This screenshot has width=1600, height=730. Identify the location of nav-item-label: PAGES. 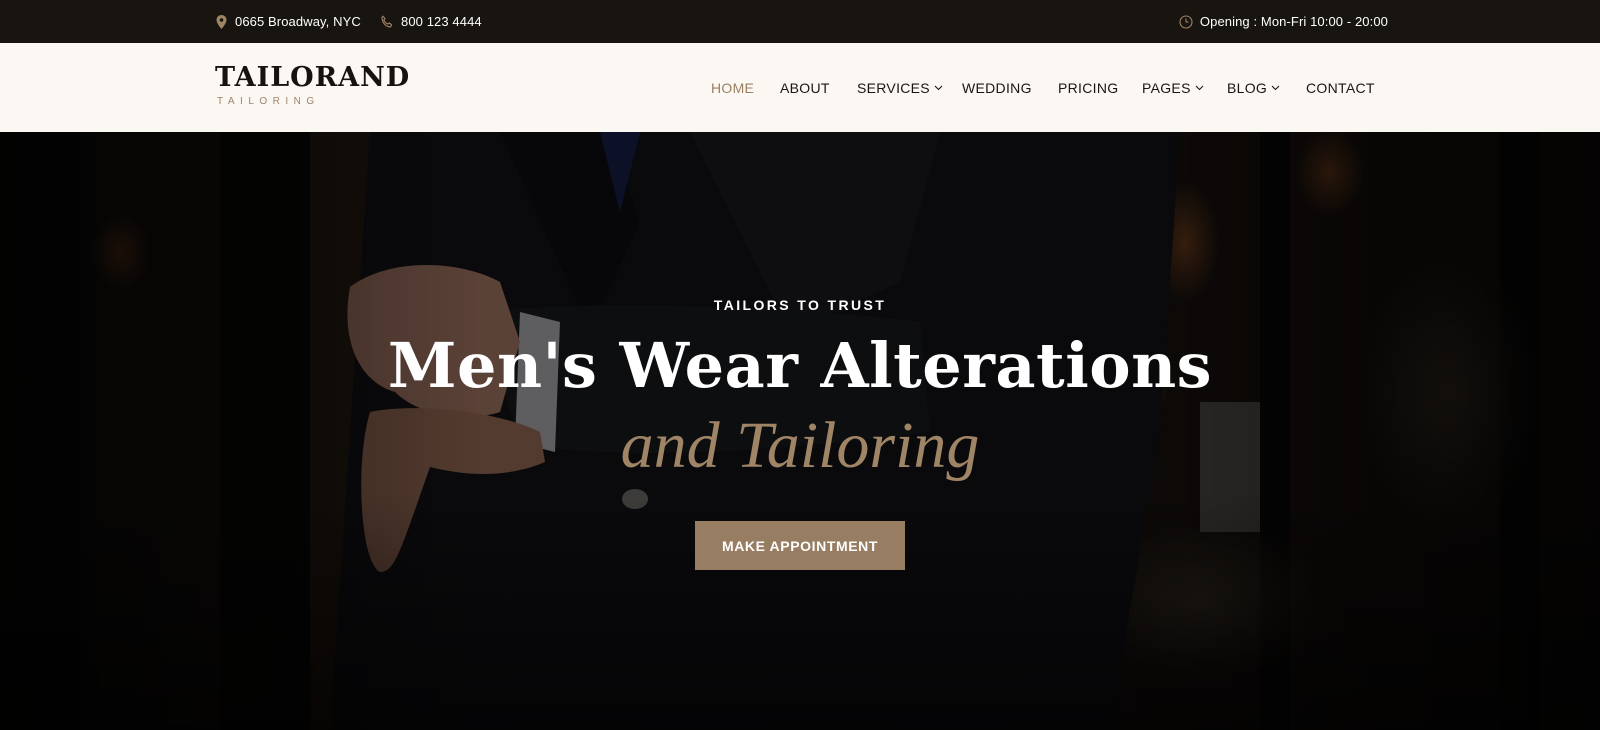
(1166, 88).